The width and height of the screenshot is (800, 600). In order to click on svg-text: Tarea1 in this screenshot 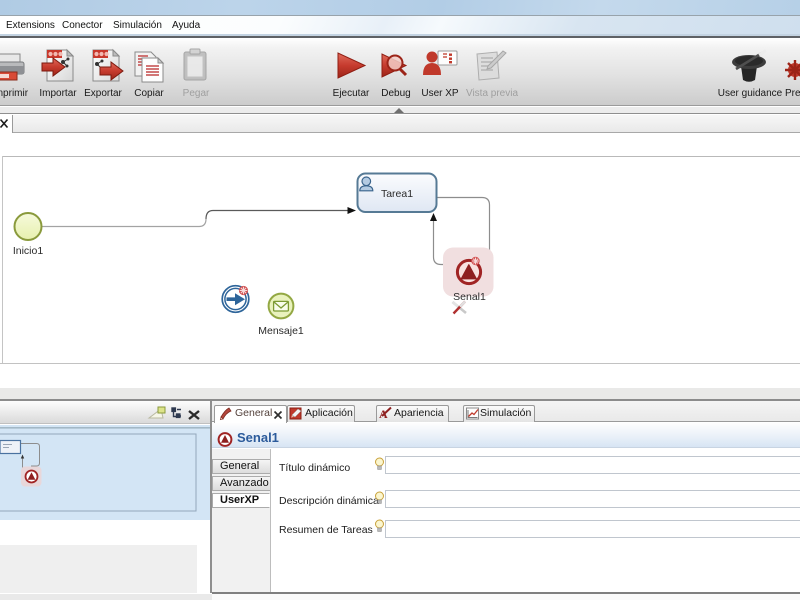, I will do `click(397, 194)`.